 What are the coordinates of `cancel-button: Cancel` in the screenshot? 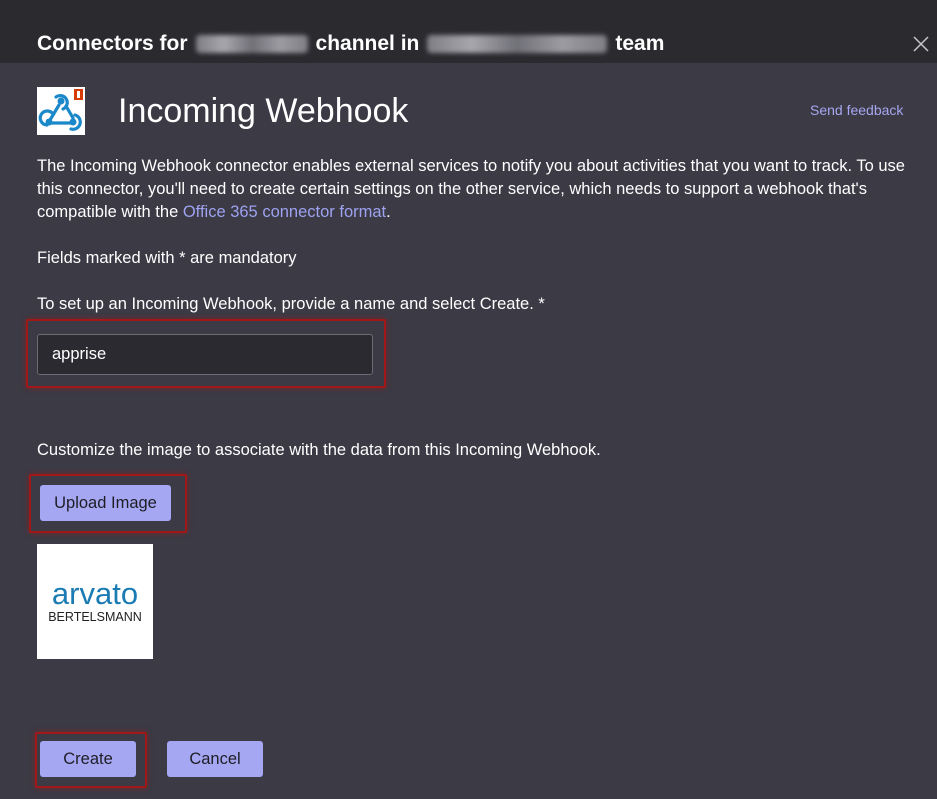 It's located at (215, 759).